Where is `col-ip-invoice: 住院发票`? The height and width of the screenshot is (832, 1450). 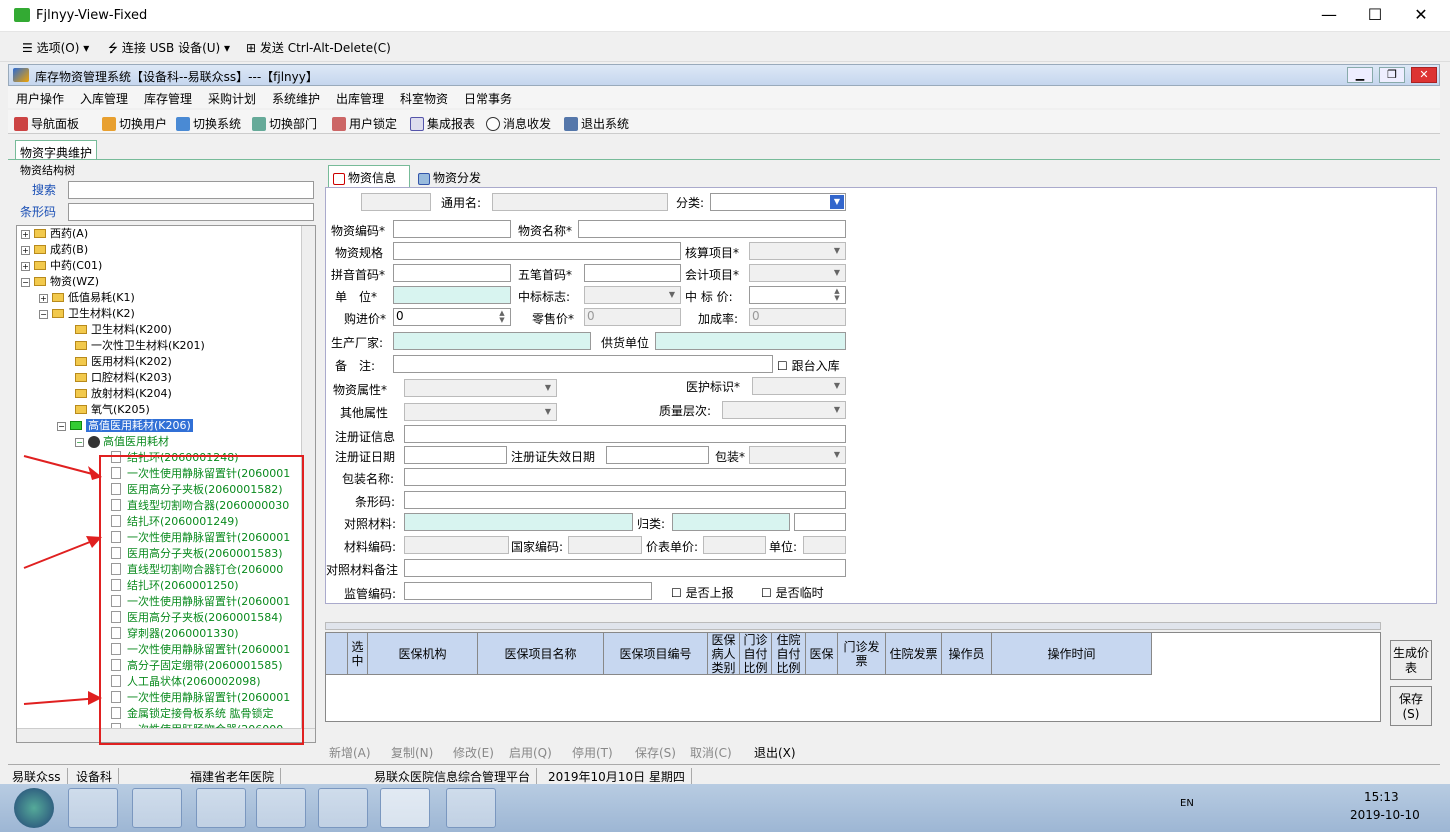
col-ip-invoice: 住院发票 is located at coordinates (914, 654).